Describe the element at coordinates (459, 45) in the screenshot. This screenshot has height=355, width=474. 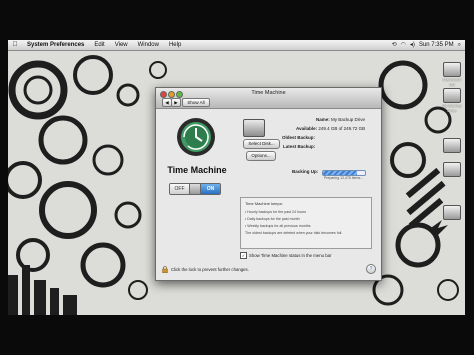
I see `spotlight-icon: ⌕` at that location.